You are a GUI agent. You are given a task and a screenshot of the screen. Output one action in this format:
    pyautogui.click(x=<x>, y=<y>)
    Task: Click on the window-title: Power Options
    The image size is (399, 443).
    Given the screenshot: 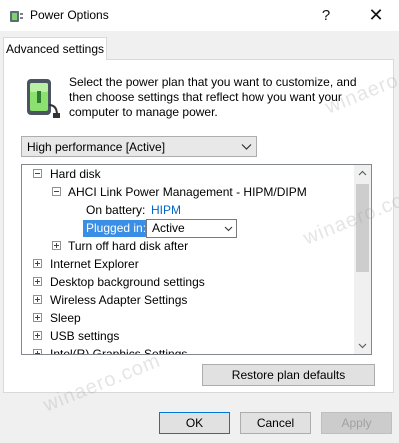 What is the action you would take?
    pyautogui.click(x=69, y=15)
    